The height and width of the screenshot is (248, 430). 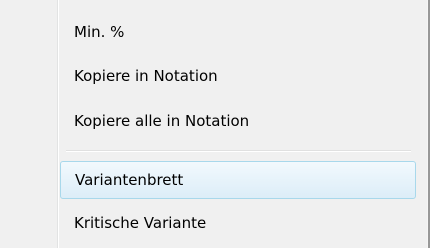 What do you see at coordinates (238, 151) in the screenshot?
I see `menu-separator-highlight` at bounding box center [238, 151].